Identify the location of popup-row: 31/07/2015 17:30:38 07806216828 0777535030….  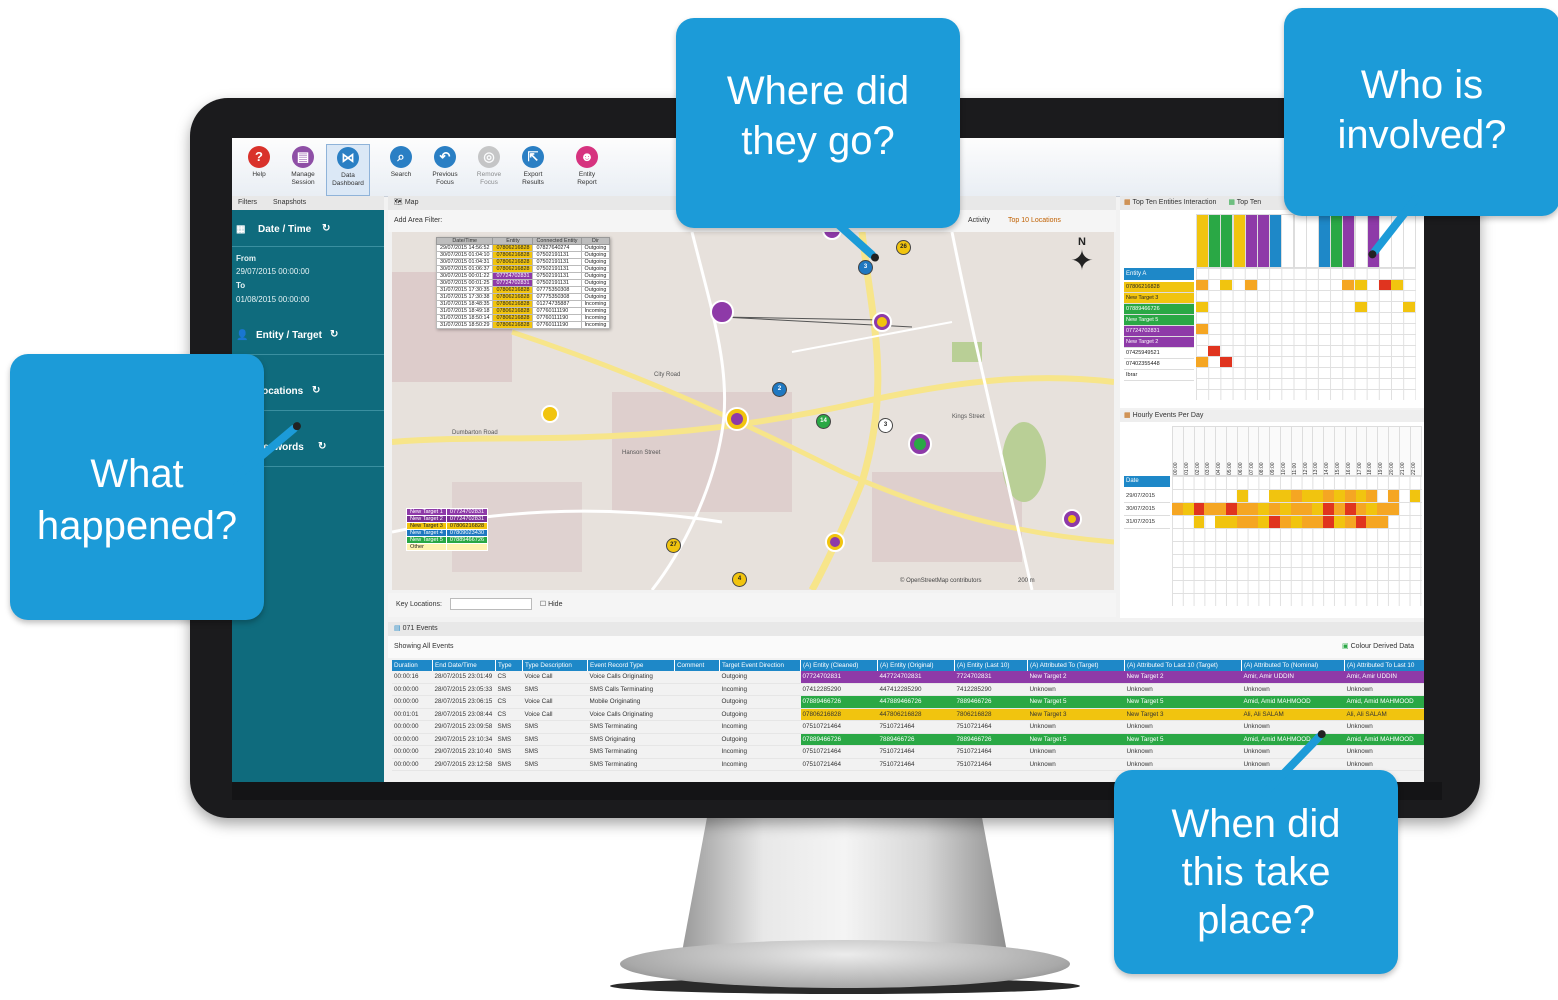
(523, 297).